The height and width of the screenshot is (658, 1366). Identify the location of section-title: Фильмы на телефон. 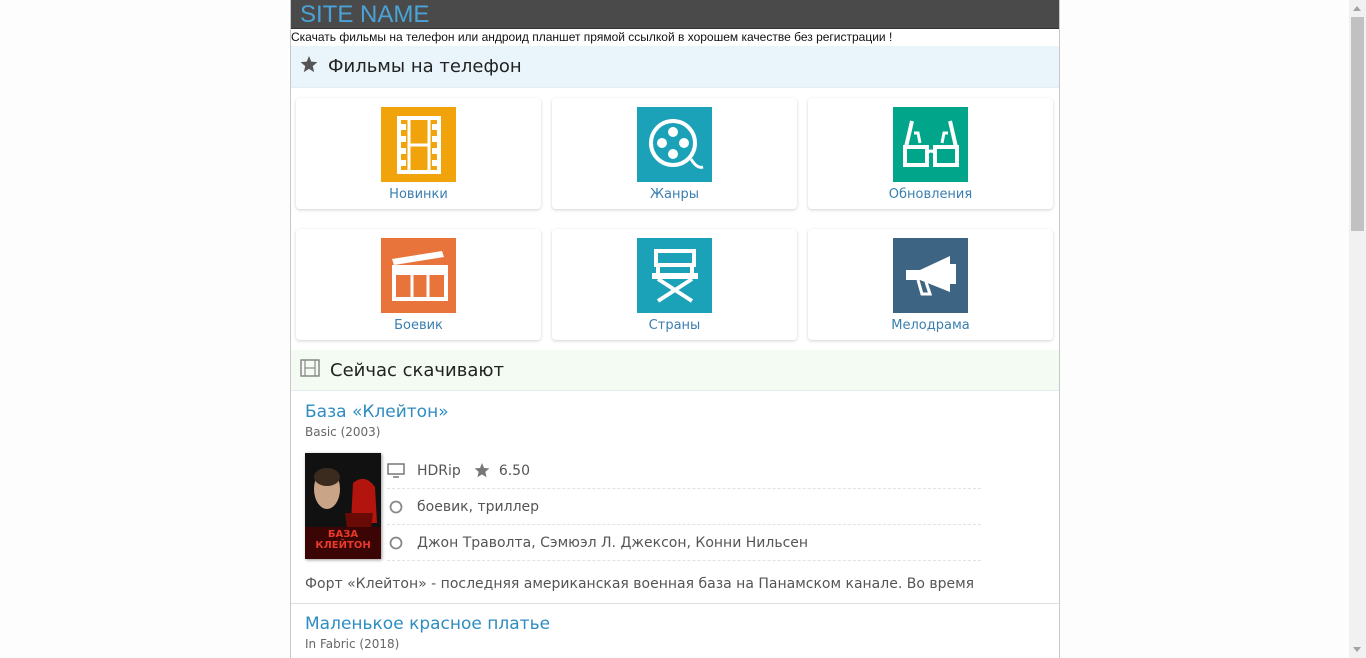
(425, 66).